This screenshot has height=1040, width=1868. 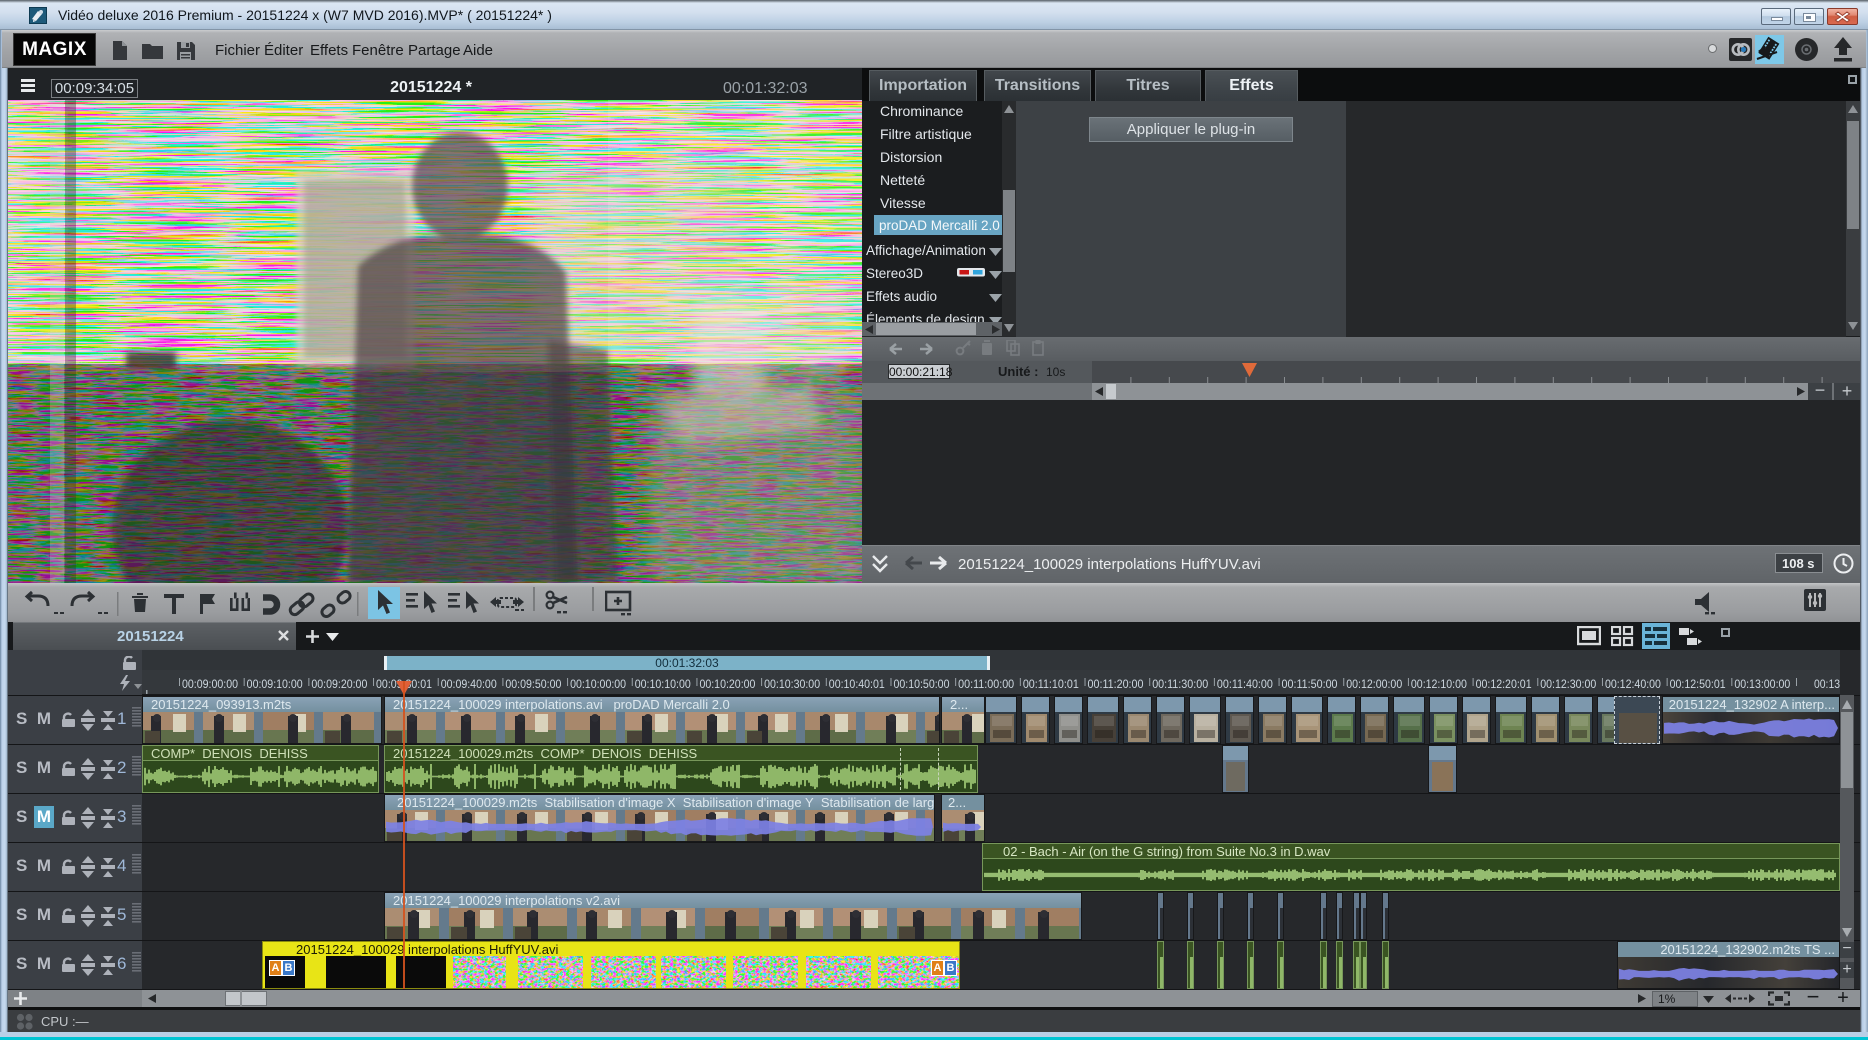 What do you see at coordinates (1504, 684) in the screenshot?
I see `svg-text: 00:12:20:01` at bounding box center [1504, 684].